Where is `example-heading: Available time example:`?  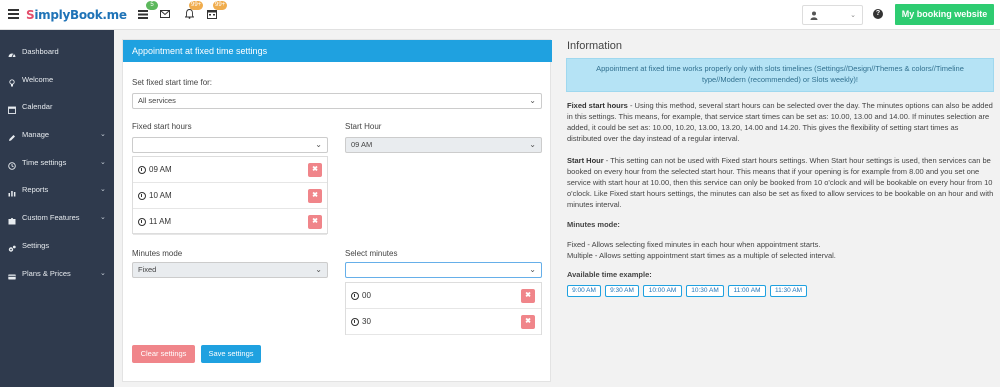
example-heading: Available time example: is located at coordinates (609, 274).